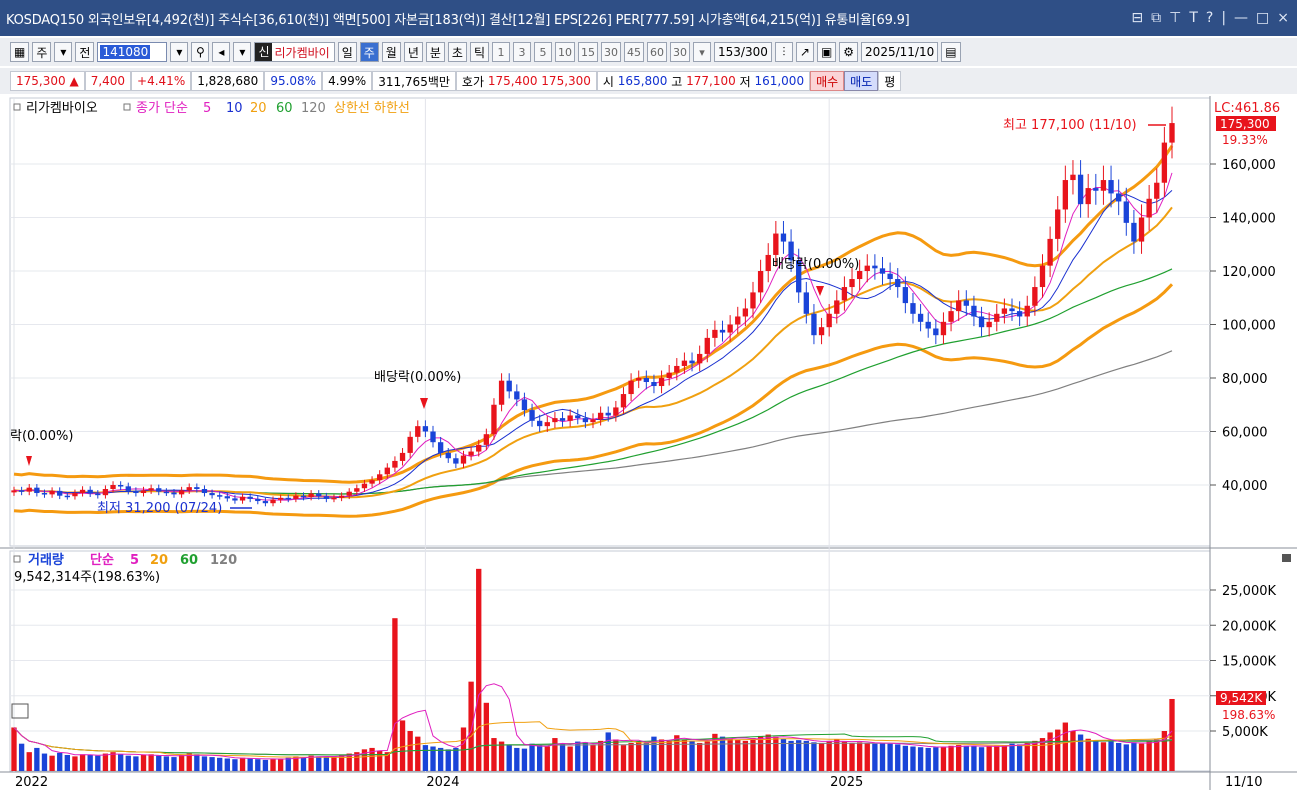 Image resolution: width=1297 pixels, height=790 pixels. Describe the element at coordinates (200, 52) in the screenshot. I see `search-icon: ⚲` at that location.